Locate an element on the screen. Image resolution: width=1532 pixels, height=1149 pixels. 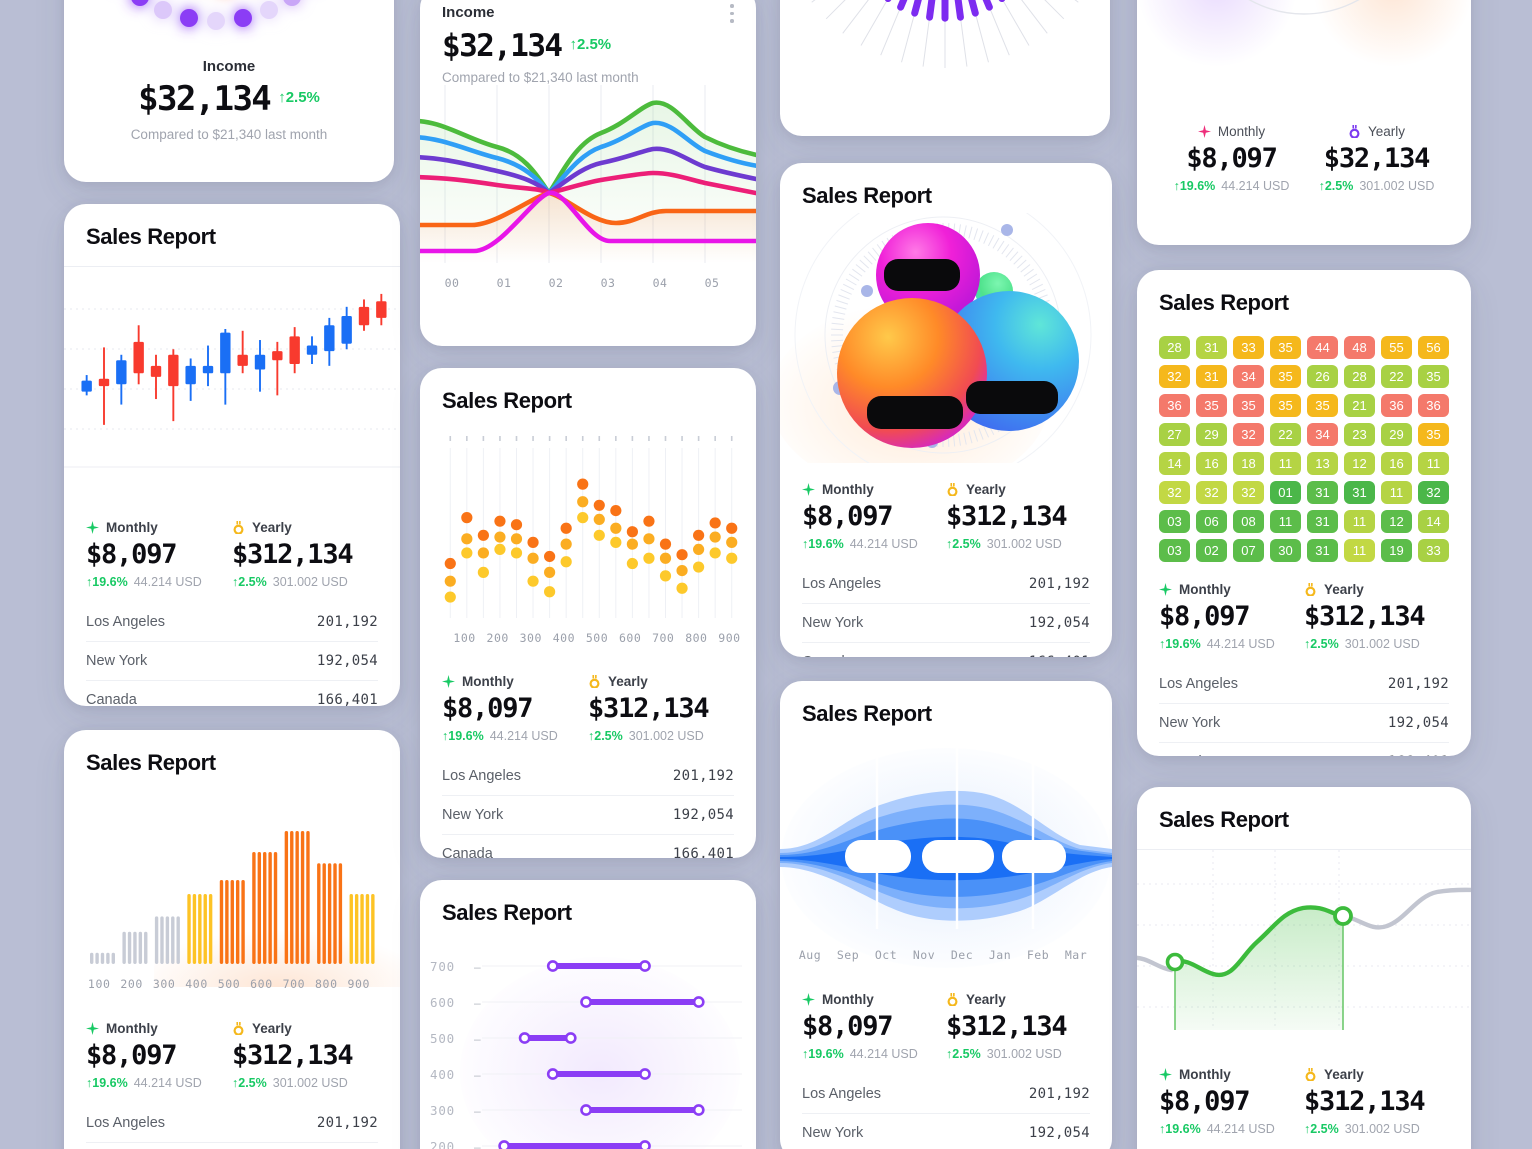
heatmap-cell: 01 is located at coordinates (1285, 492).